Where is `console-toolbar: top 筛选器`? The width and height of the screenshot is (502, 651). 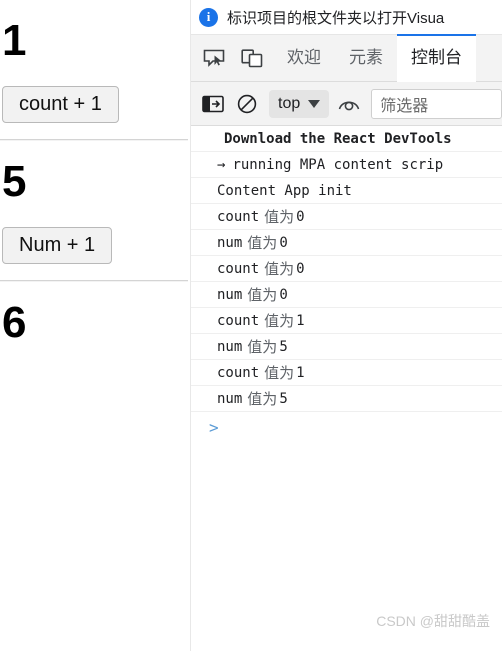
console-toolbar: top 筛选器 is located at coordinates (346, 104).